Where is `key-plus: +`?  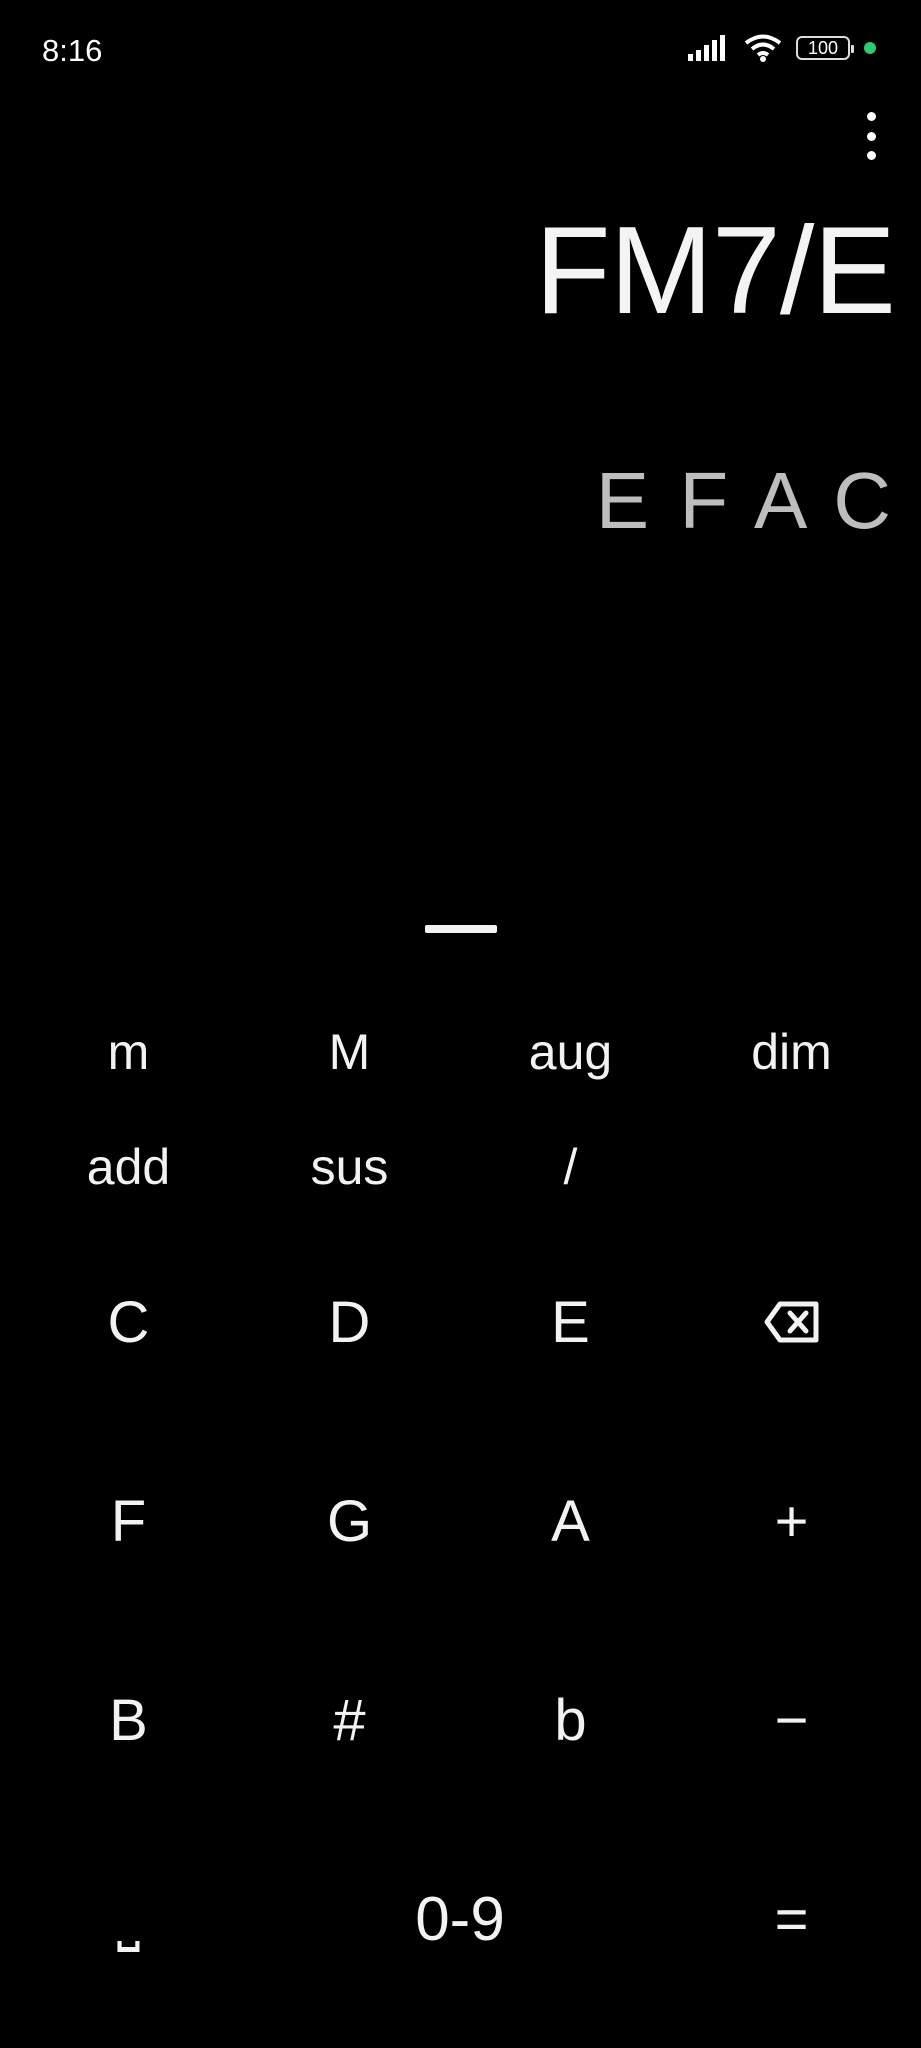 key-plus: + is located at coordinates (791, 1521).